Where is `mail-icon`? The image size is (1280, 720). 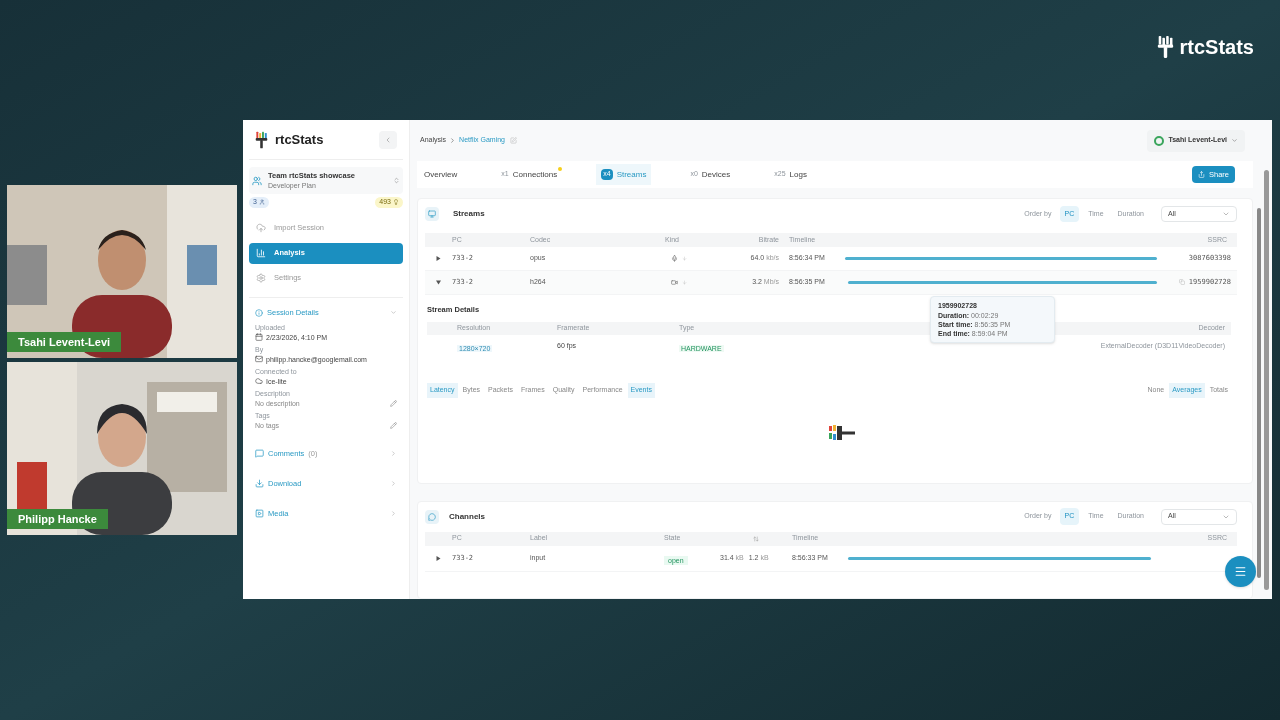 mail-icon is located at coordinates (259, 359).